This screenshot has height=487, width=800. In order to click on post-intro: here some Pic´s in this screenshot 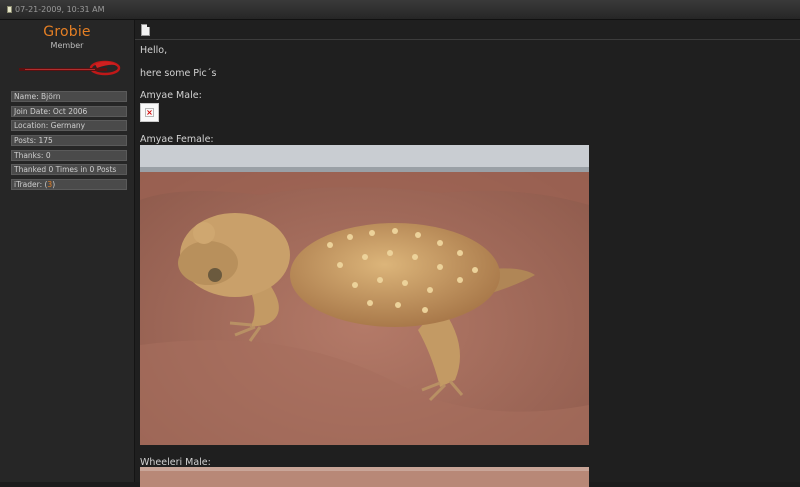, I will do `click(178, 73)`.